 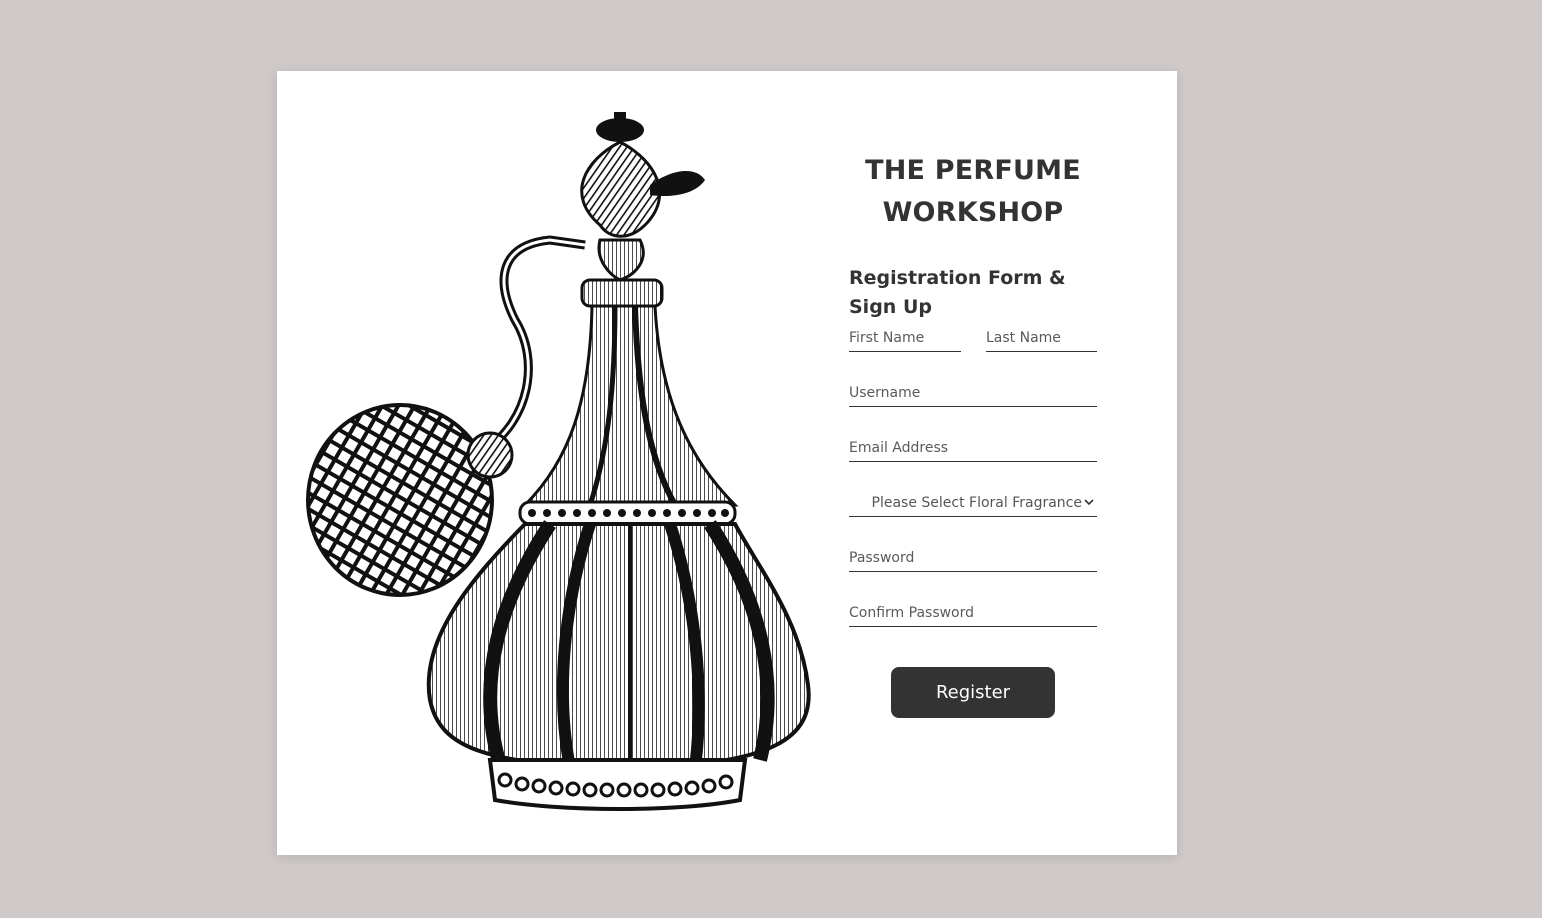 I want to click on username-input, so click(x=973, y=394).